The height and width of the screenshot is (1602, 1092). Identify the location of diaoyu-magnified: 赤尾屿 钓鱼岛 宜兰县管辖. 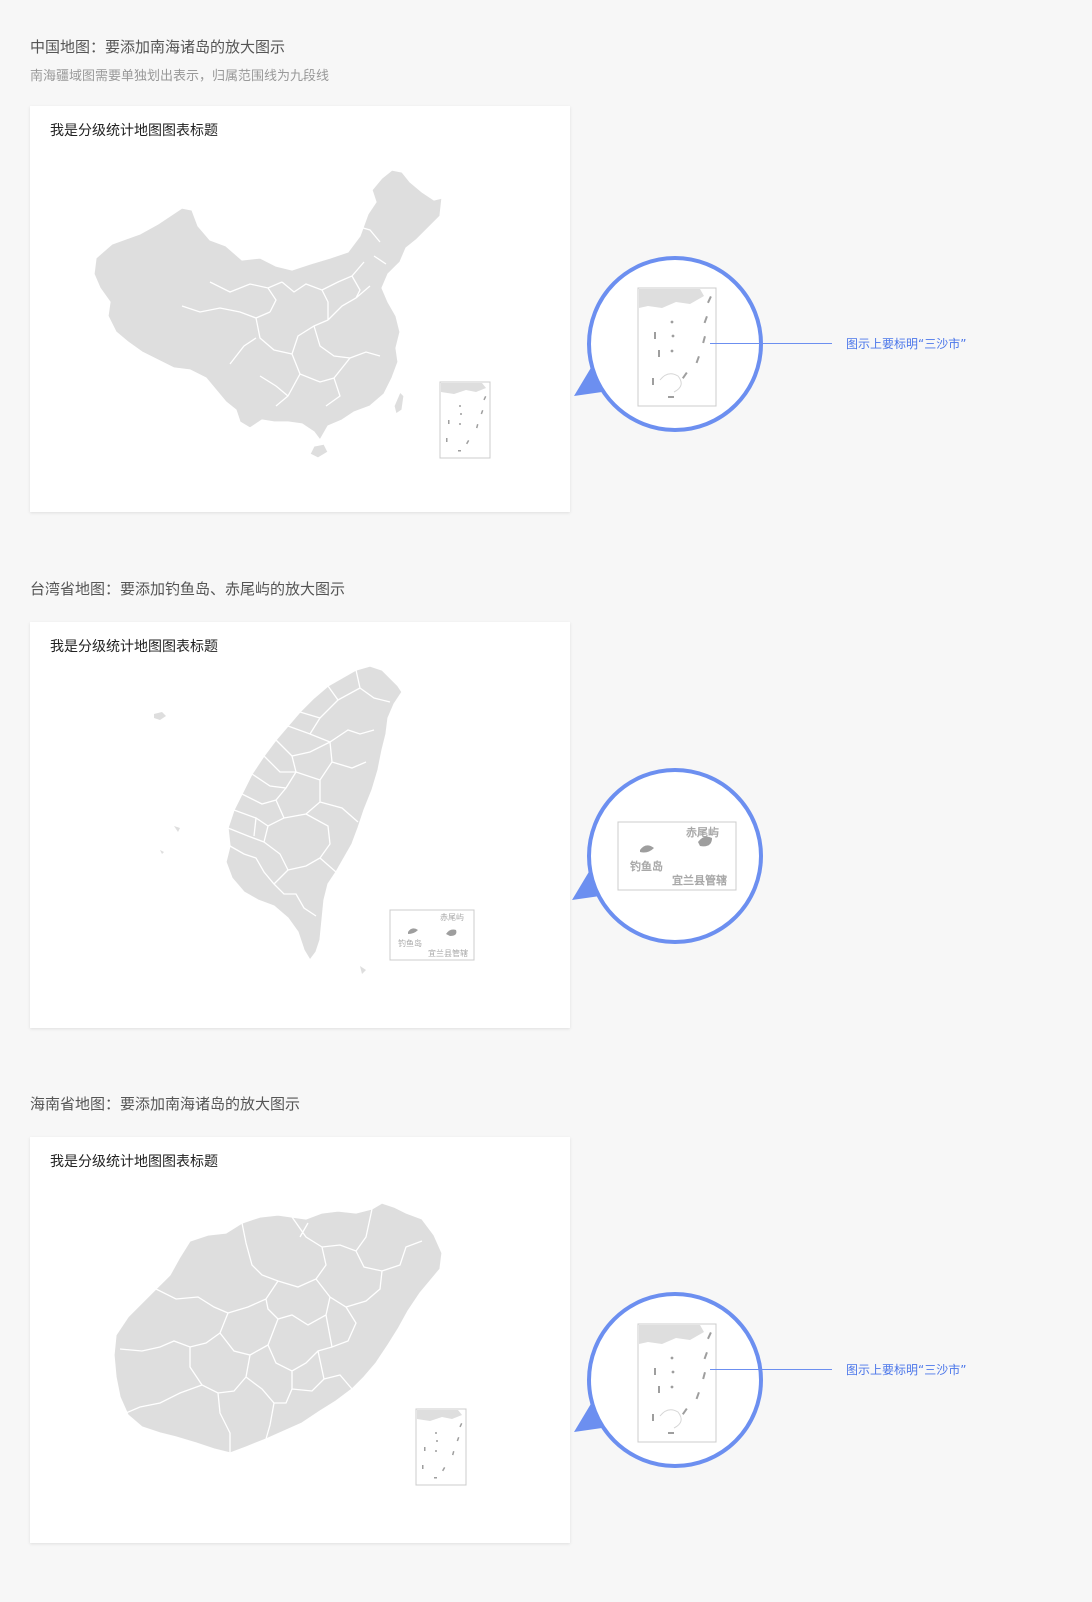
(677, 856).